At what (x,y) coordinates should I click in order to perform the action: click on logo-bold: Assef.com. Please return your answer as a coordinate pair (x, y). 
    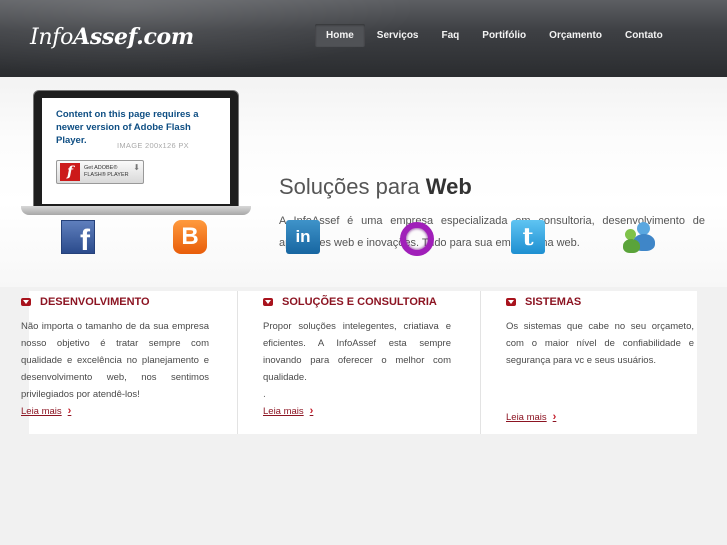
    Looking at the image, I should click on (133, 37).